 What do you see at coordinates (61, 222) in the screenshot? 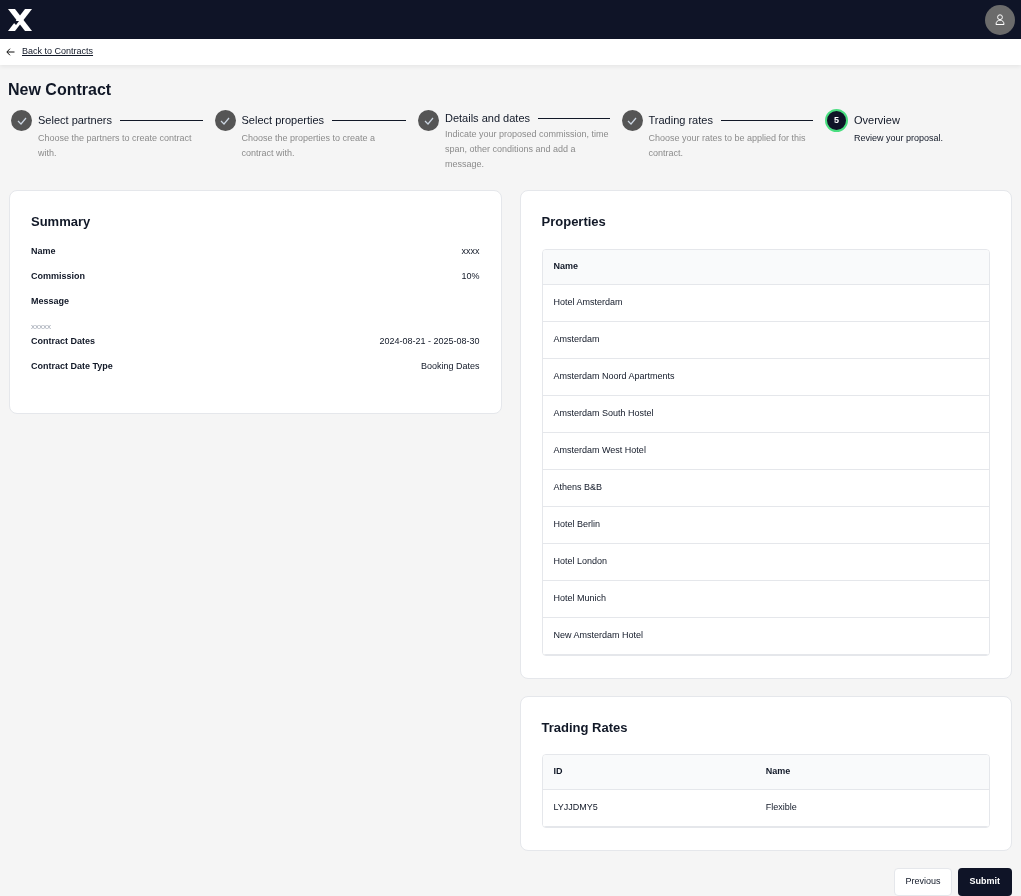
I see `card-title: Summary` at bounding box center [61, 222].